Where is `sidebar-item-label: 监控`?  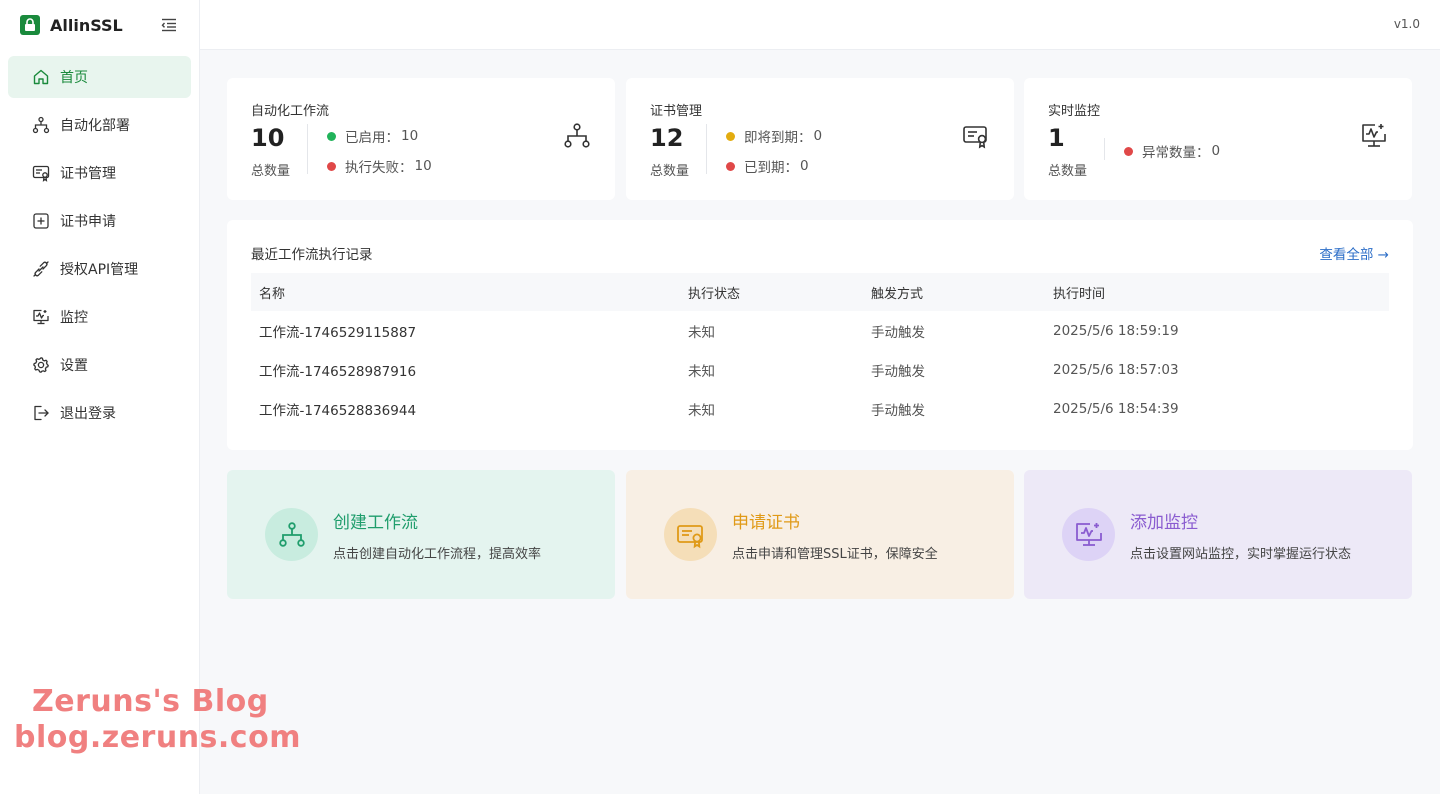 sidebar-item-label: 监控 is located at coordinates (74, 318).